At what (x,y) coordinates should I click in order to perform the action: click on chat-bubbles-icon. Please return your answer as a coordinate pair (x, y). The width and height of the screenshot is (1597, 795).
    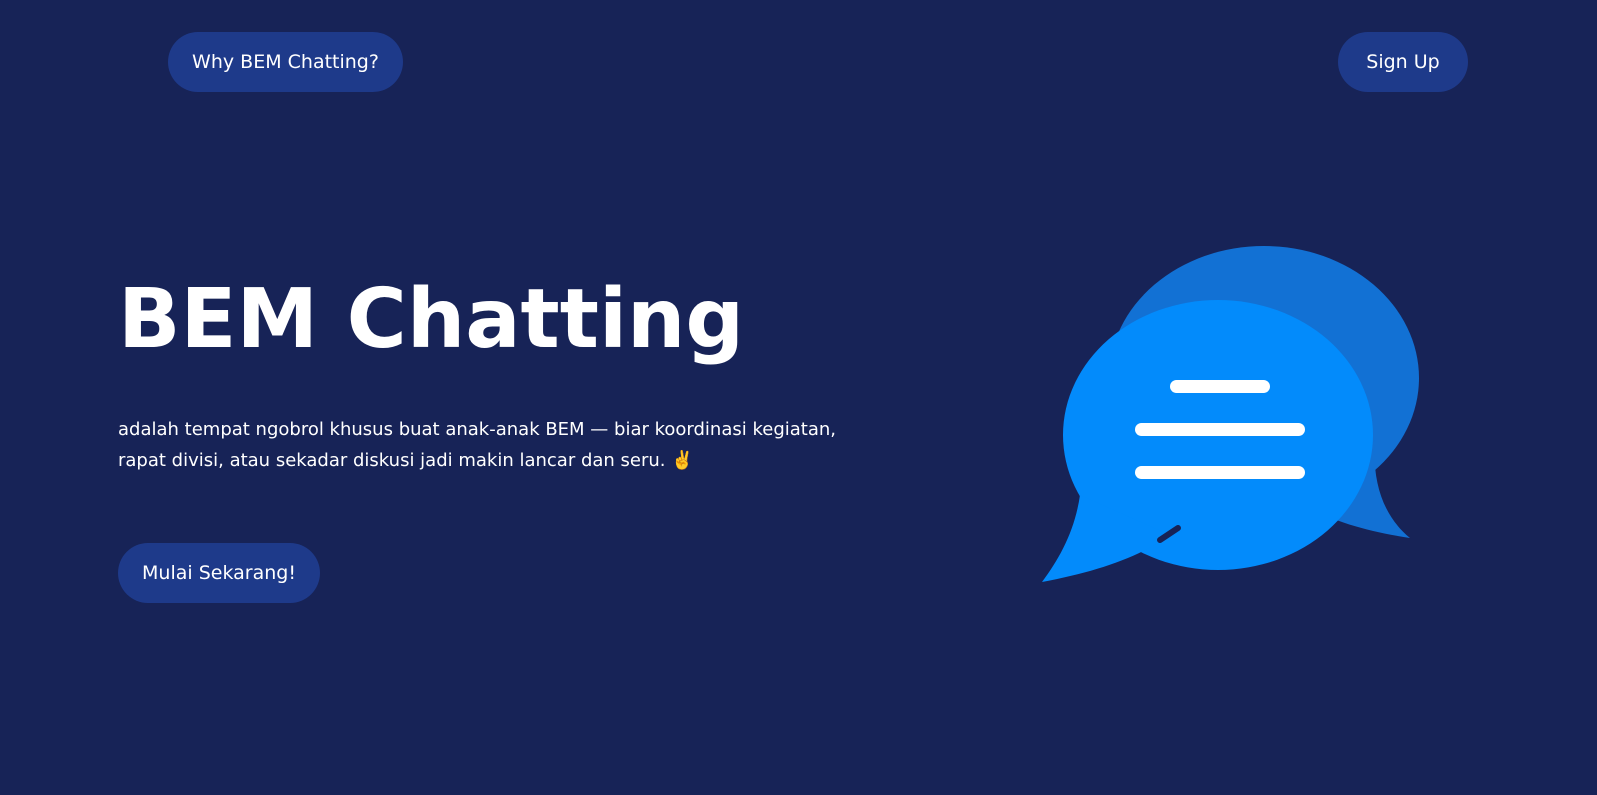
    Looking at the image, I should click on (1230, 420).